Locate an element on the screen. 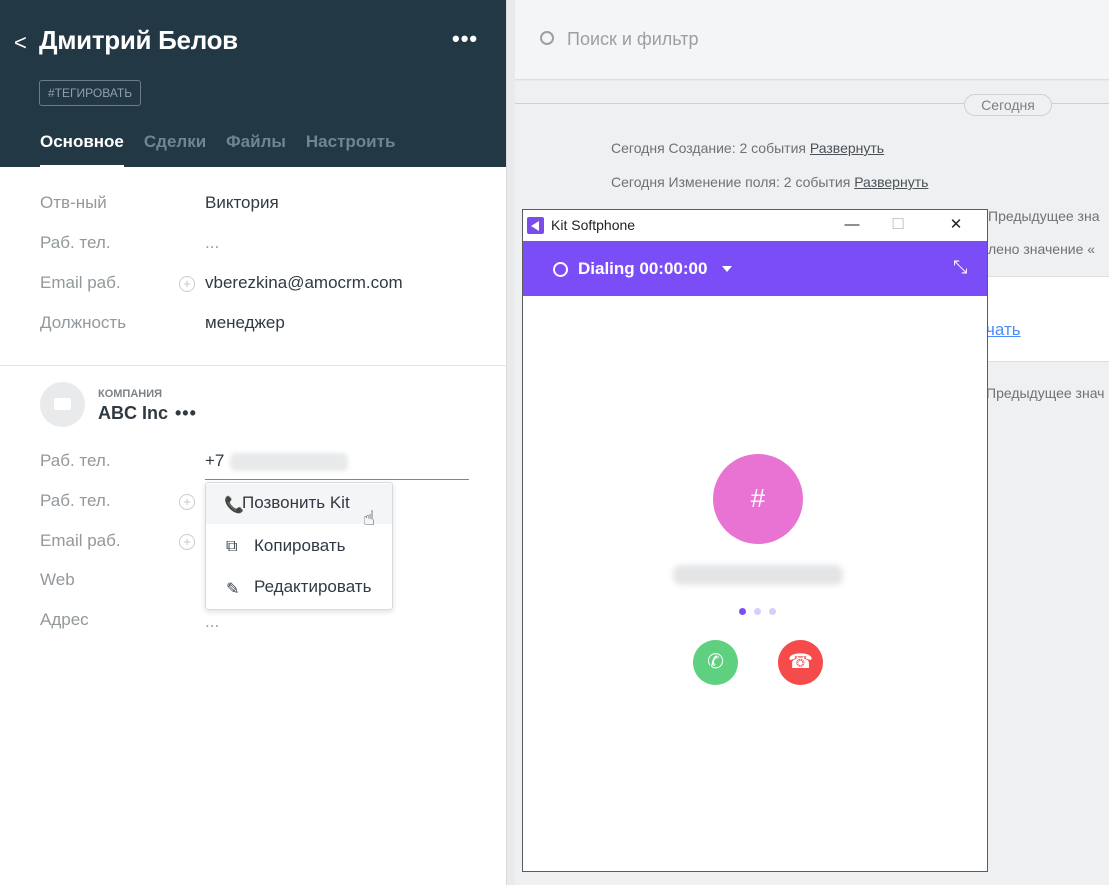 The height and width of the screenshot is (885, 1109). back-chevron-icon: < is located at coordinates (20, 43).